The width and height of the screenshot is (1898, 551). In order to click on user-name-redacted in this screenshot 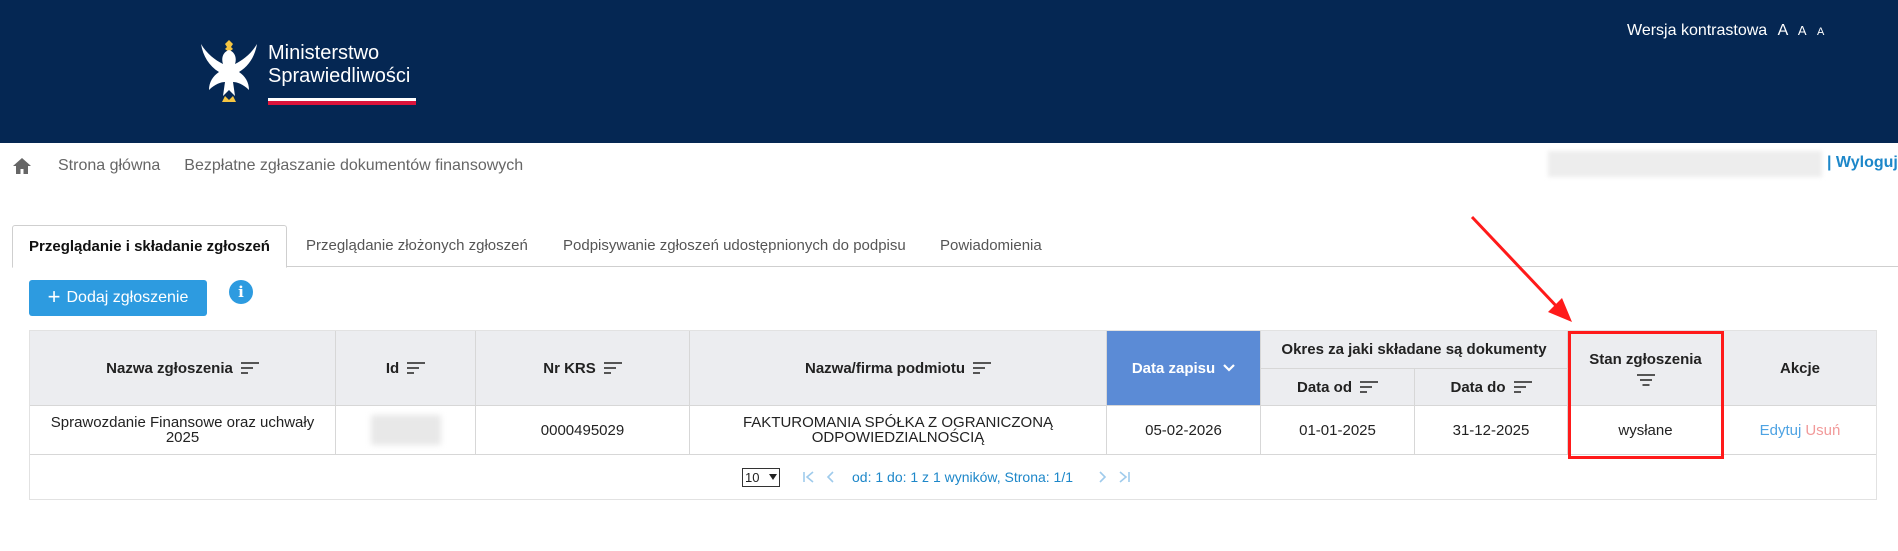, I will do `click(1685, 164)`.